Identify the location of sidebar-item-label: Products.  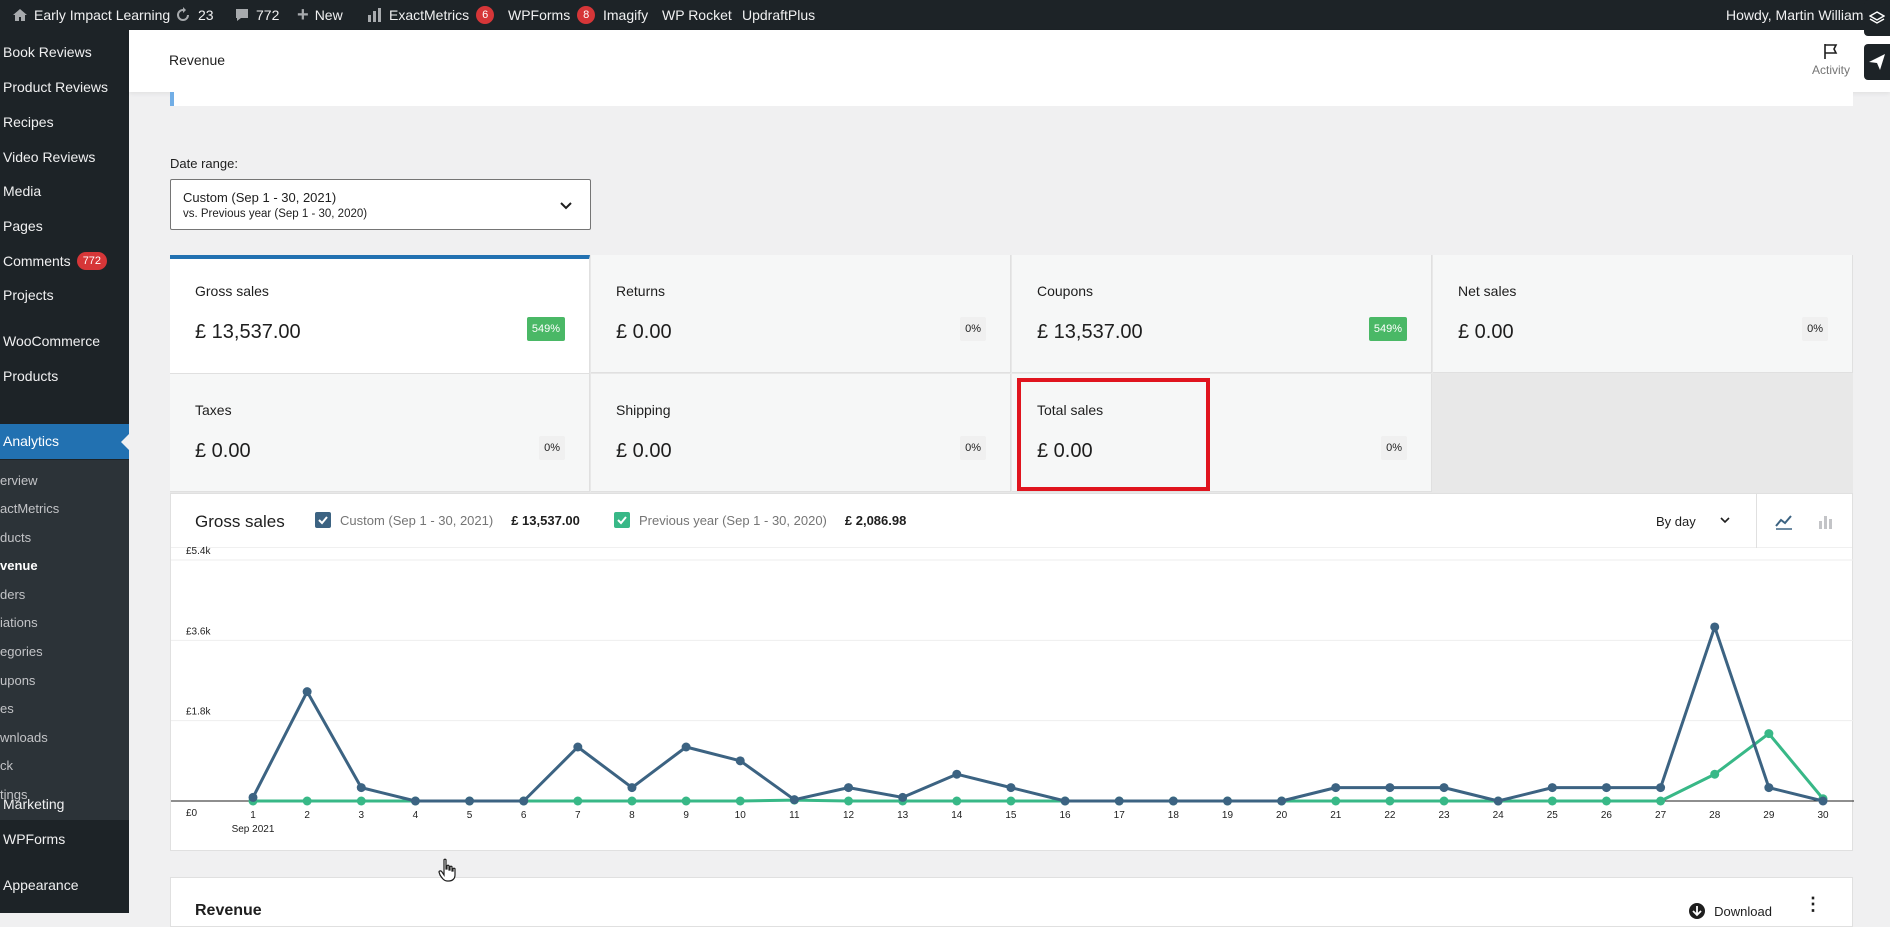
(31, 376).